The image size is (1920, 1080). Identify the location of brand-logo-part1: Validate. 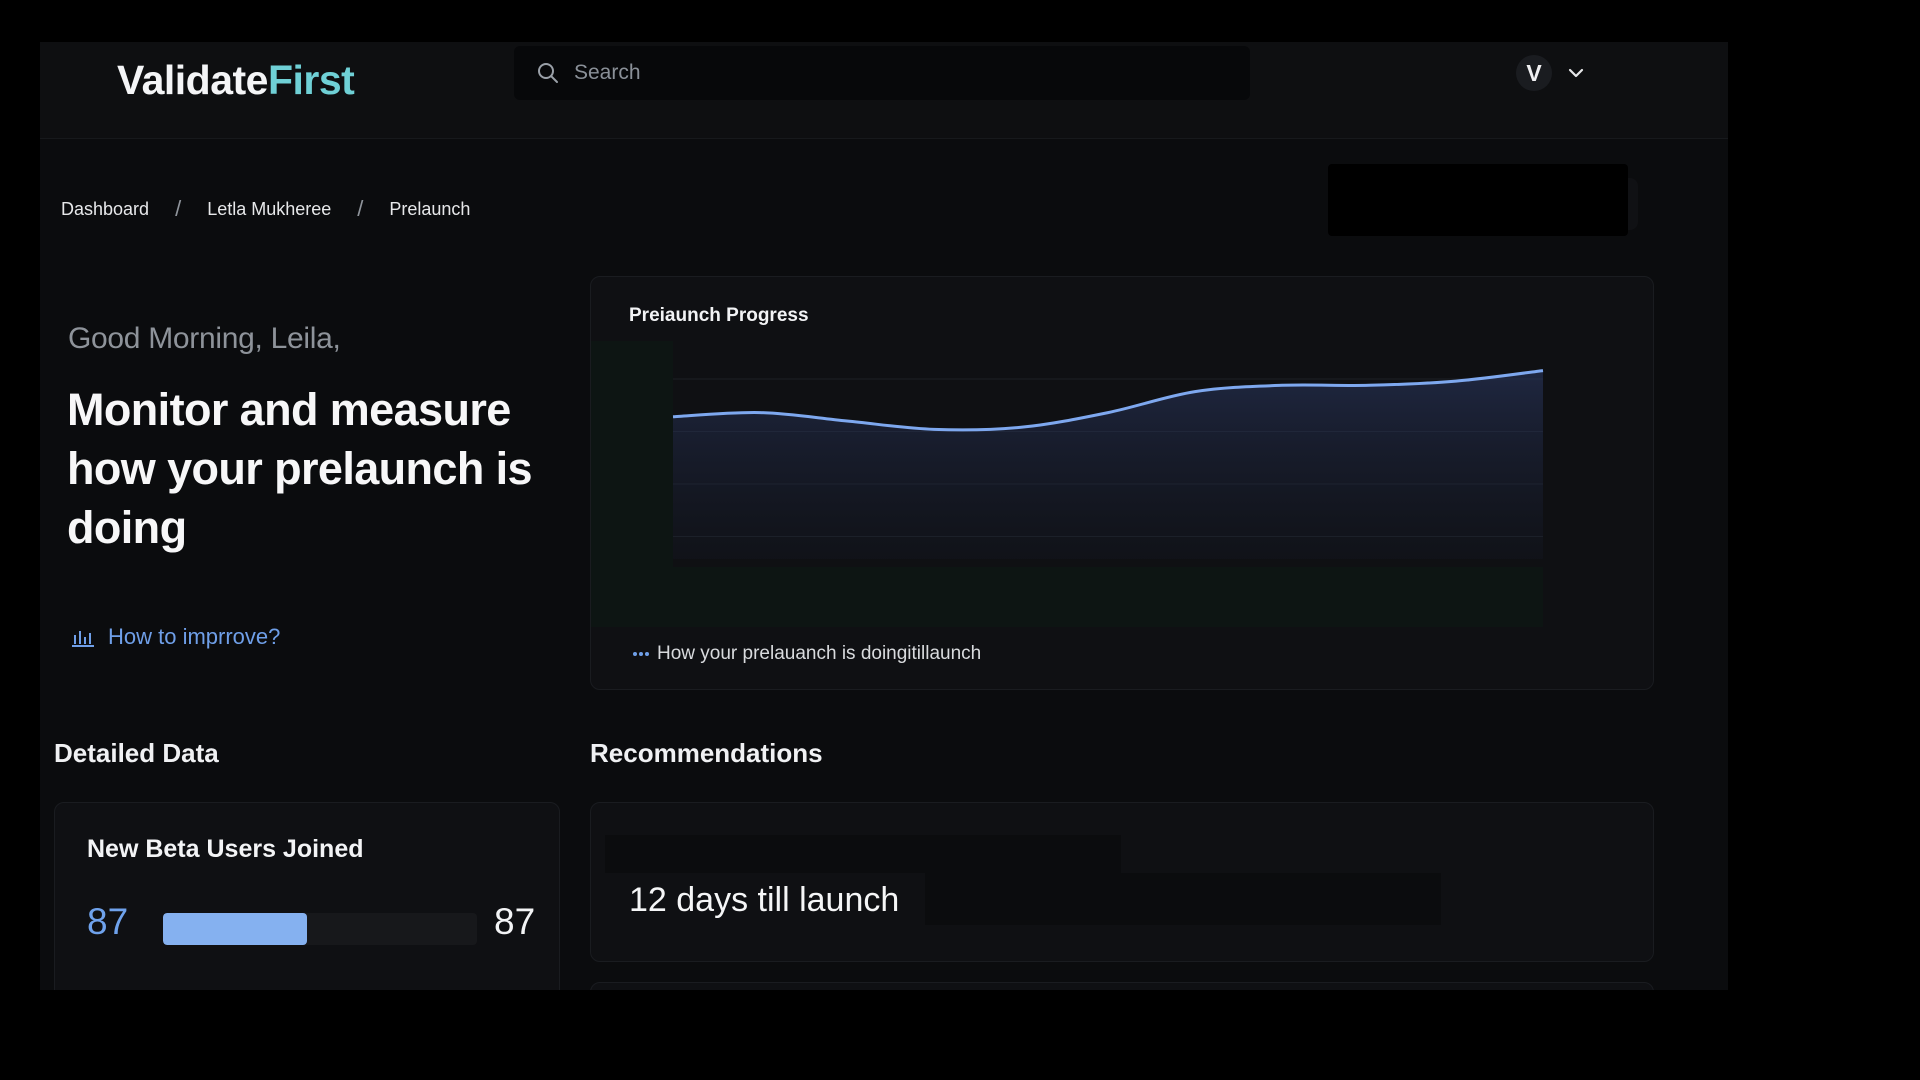
(192, 80).